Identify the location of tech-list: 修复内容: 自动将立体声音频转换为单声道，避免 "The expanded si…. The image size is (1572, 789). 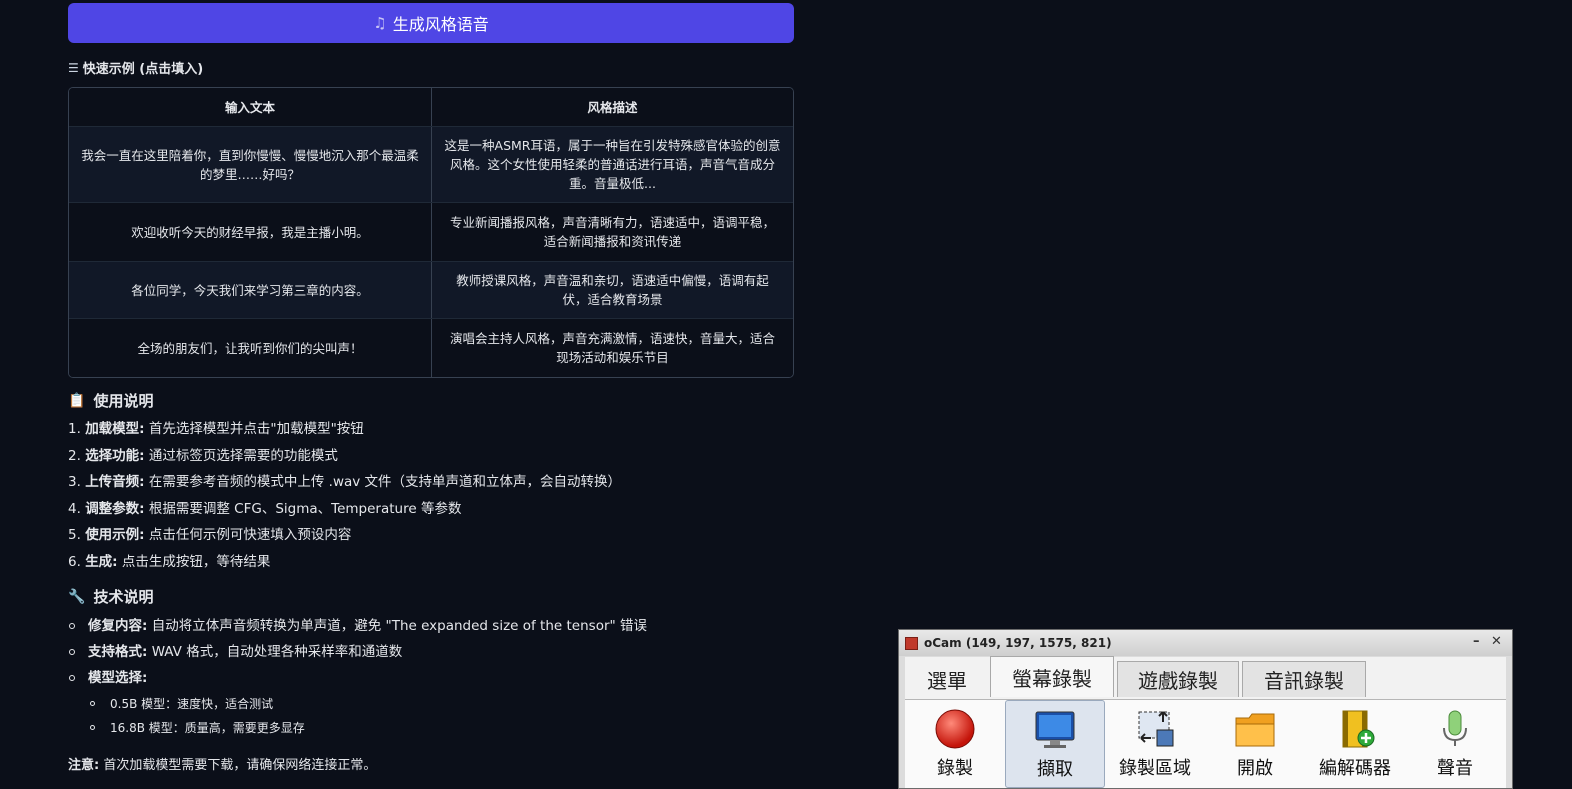
(357, 679).